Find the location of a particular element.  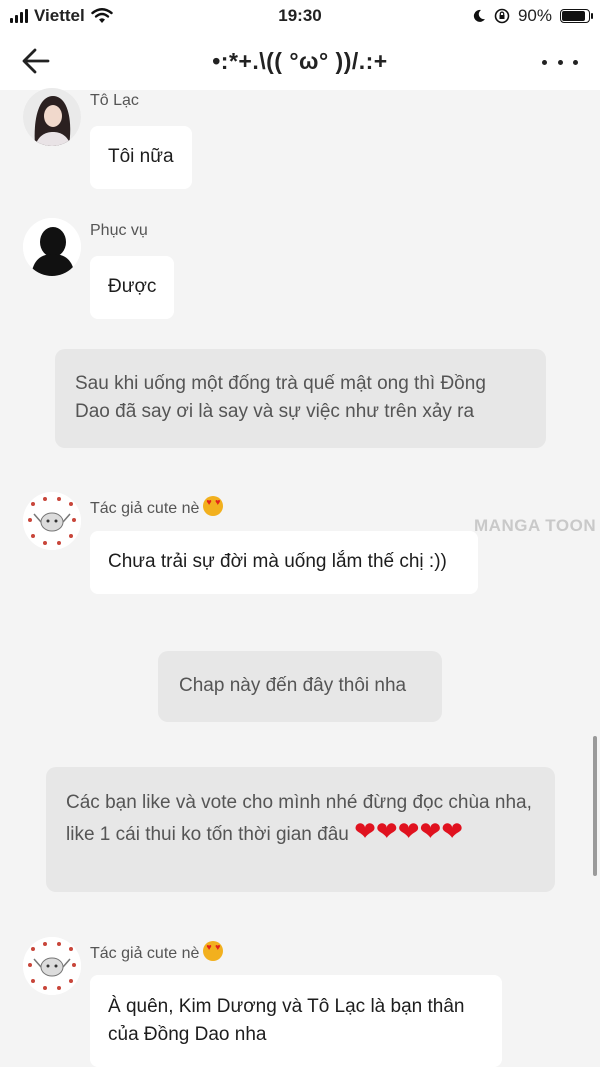

more-button is located at coordinates (560, 62).